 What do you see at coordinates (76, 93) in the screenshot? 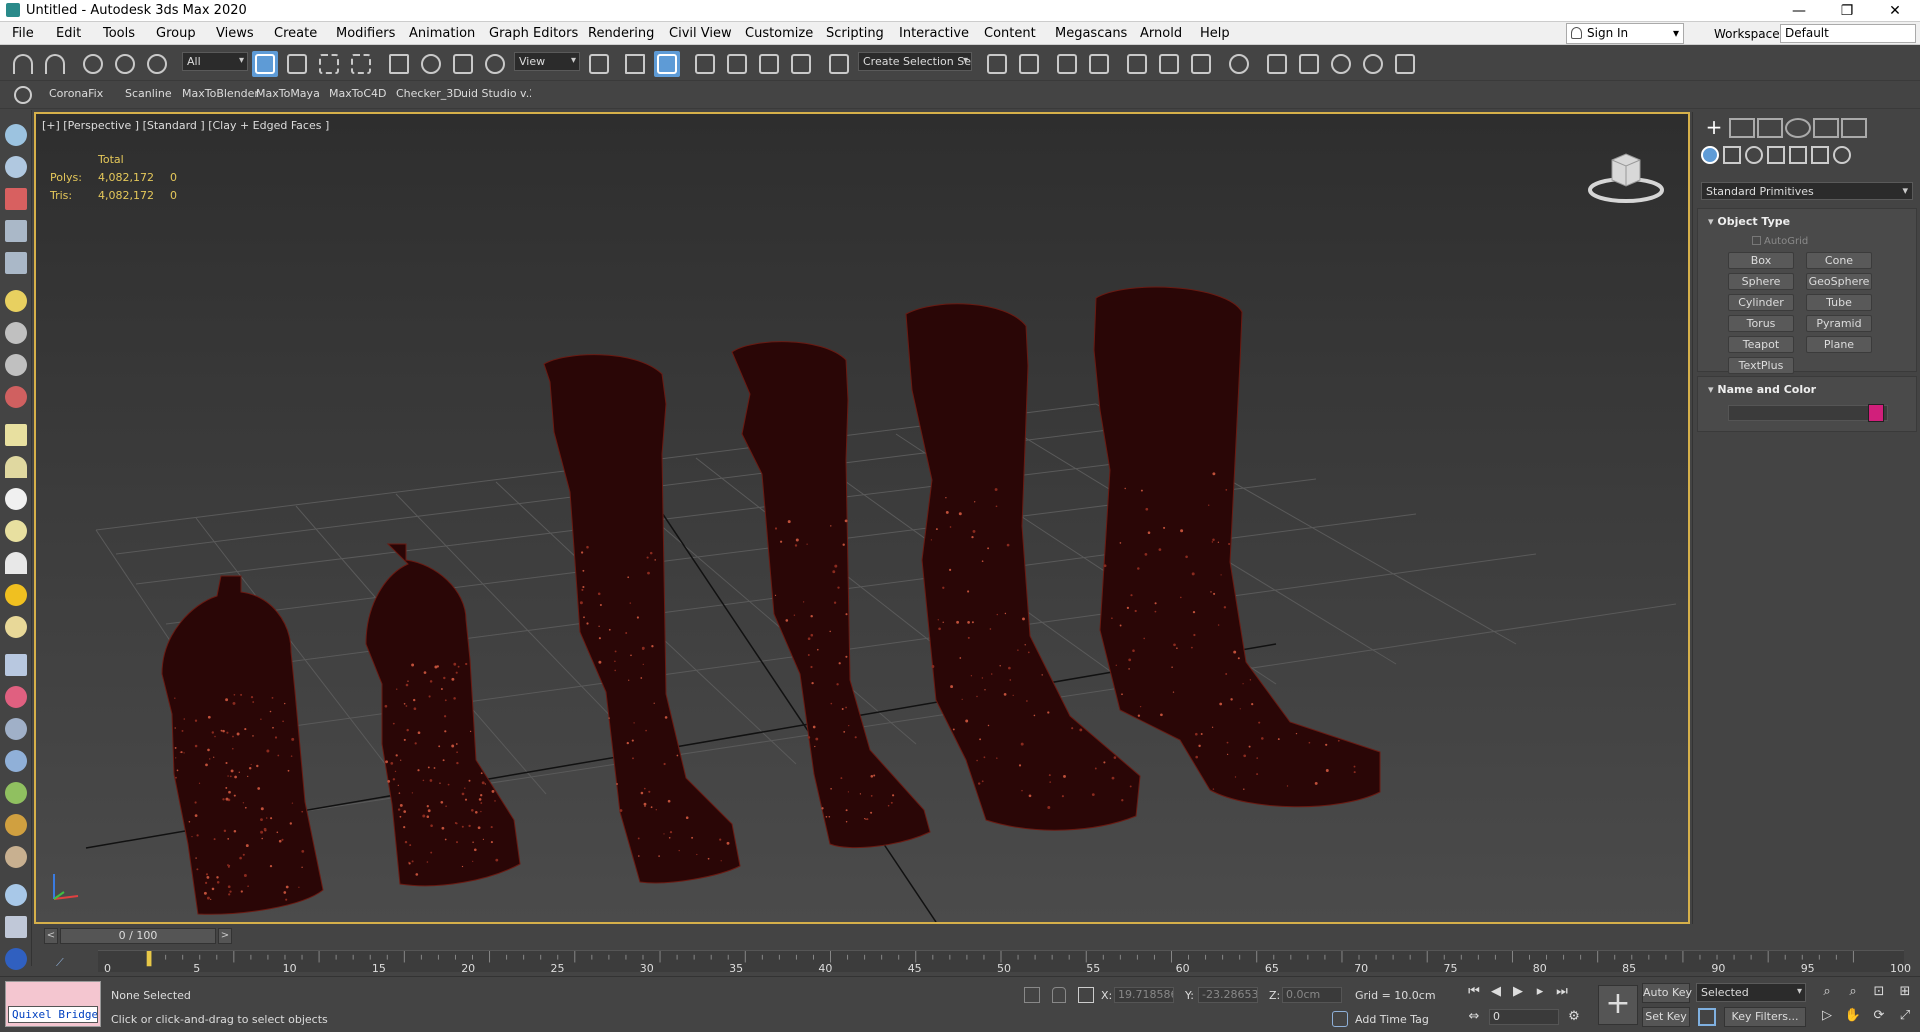
I see `plugin-coronafix: CoronaFix` at bounding box center [76, 93].